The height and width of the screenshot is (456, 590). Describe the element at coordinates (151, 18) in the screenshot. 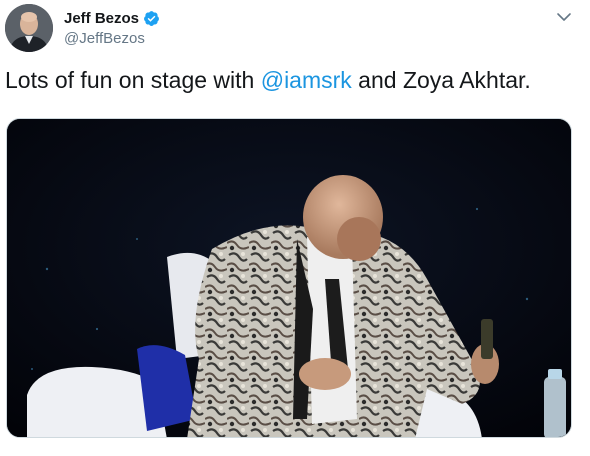

I see `verified-badge-icon` at that location.